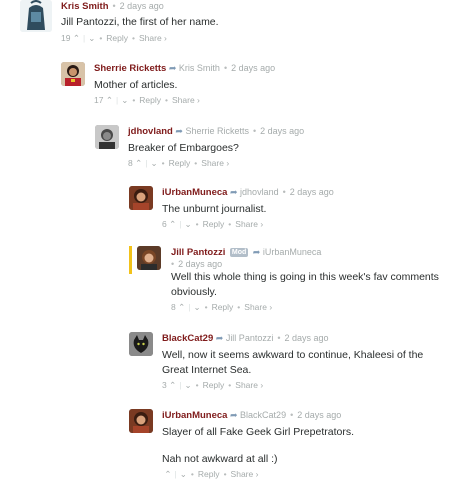 This screenshot has width=460, height=480. What do you see at coordinates (99, 100) in the screenshot?
I see `vote-count: 17` at bounding box center [99, 100].